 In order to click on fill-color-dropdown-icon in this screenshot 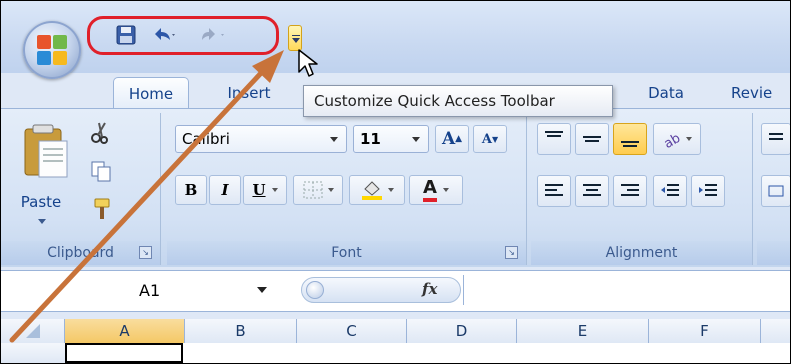, I will do `click(391, 190)`.